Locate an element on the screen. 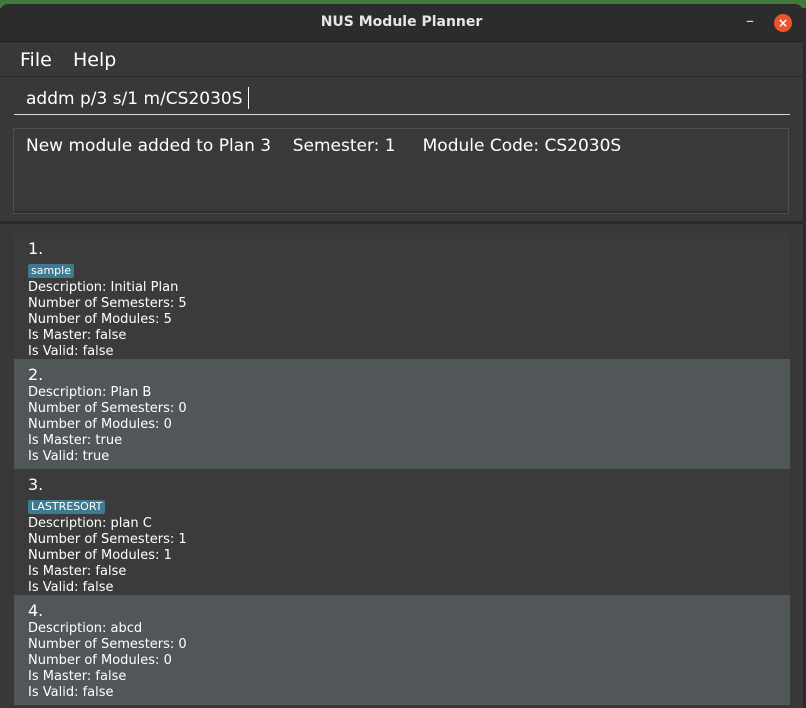 This screenshot has width=806, height=708. plan-semester-count: Number of Semesters: 5 is located at coordinates (107, 303).